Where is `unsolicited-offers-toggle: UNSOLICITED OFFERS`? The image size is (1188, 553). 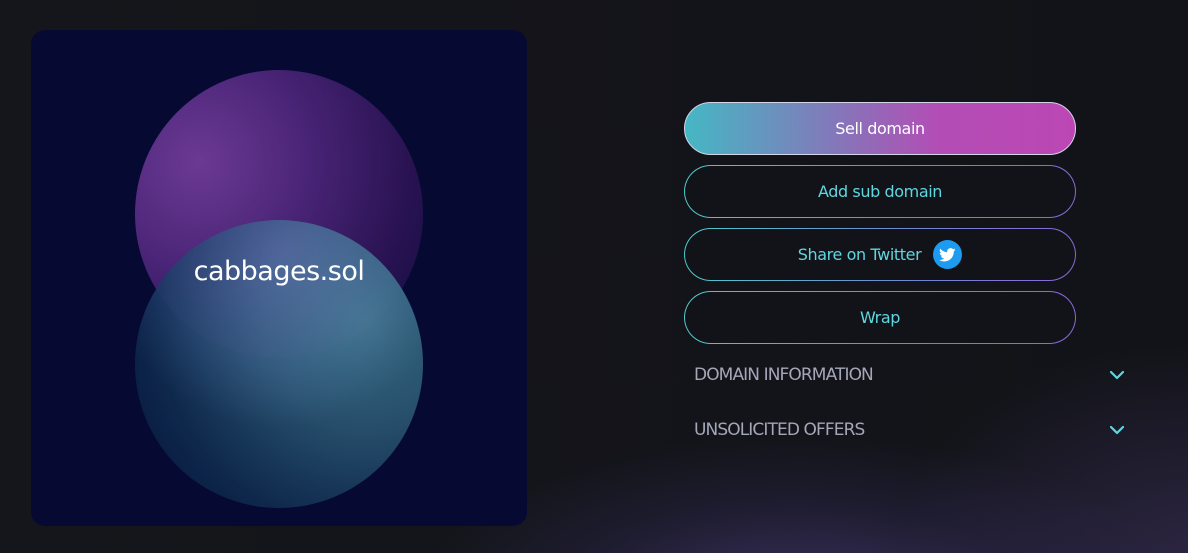 unsolicited-offers-toggle: UNSOLICITED OFFERS is located at coordinates (911, 430).